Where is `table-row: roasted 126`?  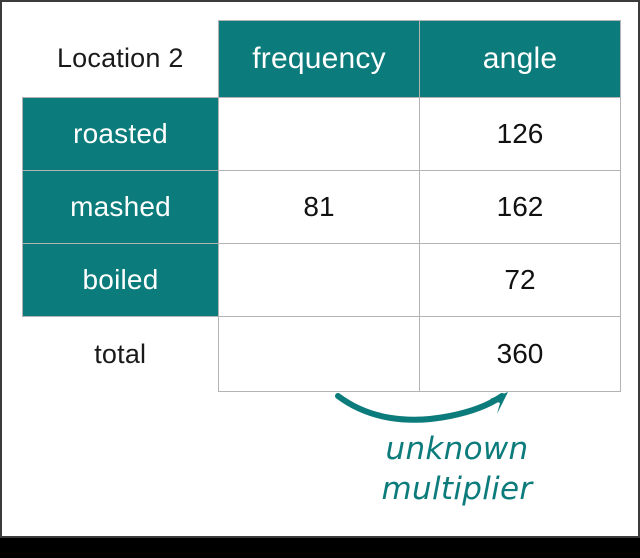 table-row: roasted 126 is located at coordinates (321, 134).